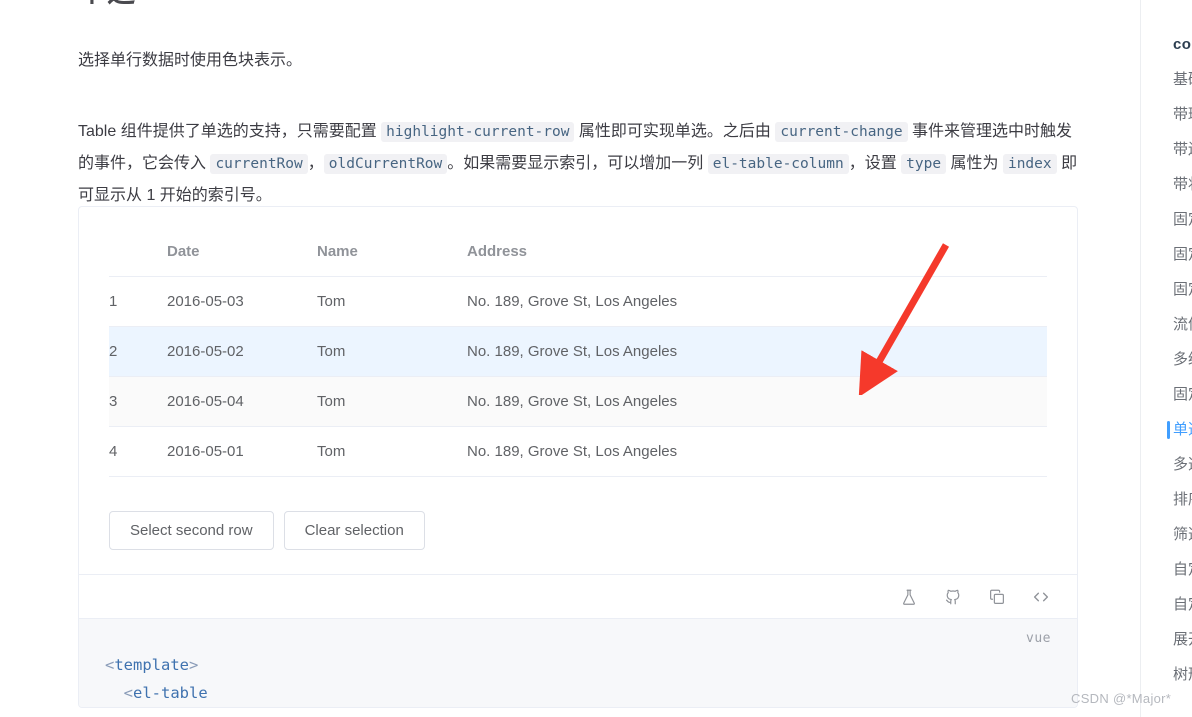 This screenshot has height=717, width=1192. I want to click on toc-item-17: 树形, so click(1166, 674).